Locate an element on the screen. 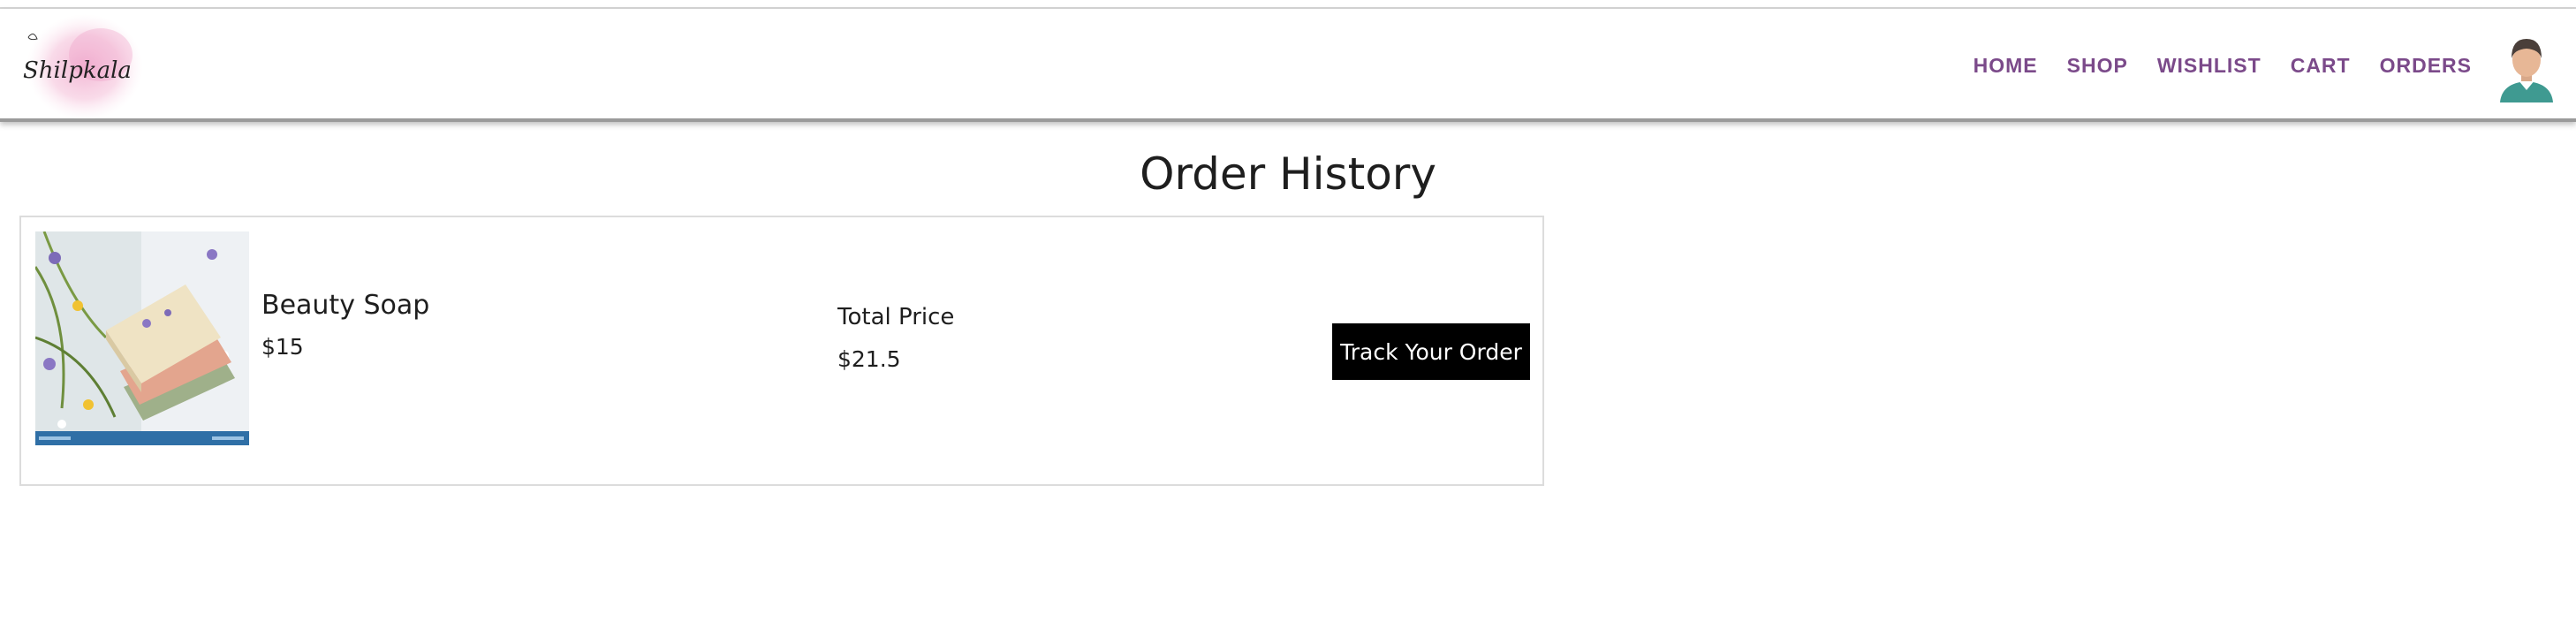 This screenshot has width=2576, height=622. nav-home-link: HOME is located at coordinates (2006, 66).